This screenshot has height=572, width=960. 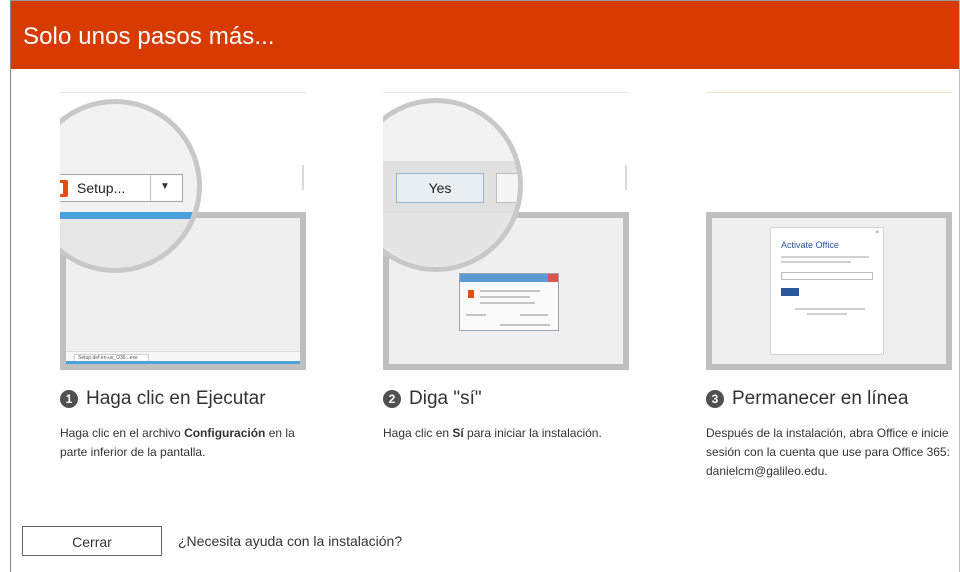 What do you see at coordinates (165, 186) in the screenshot?
I see `chevron-down-icon: ▼` at bounding box center [165, 186].